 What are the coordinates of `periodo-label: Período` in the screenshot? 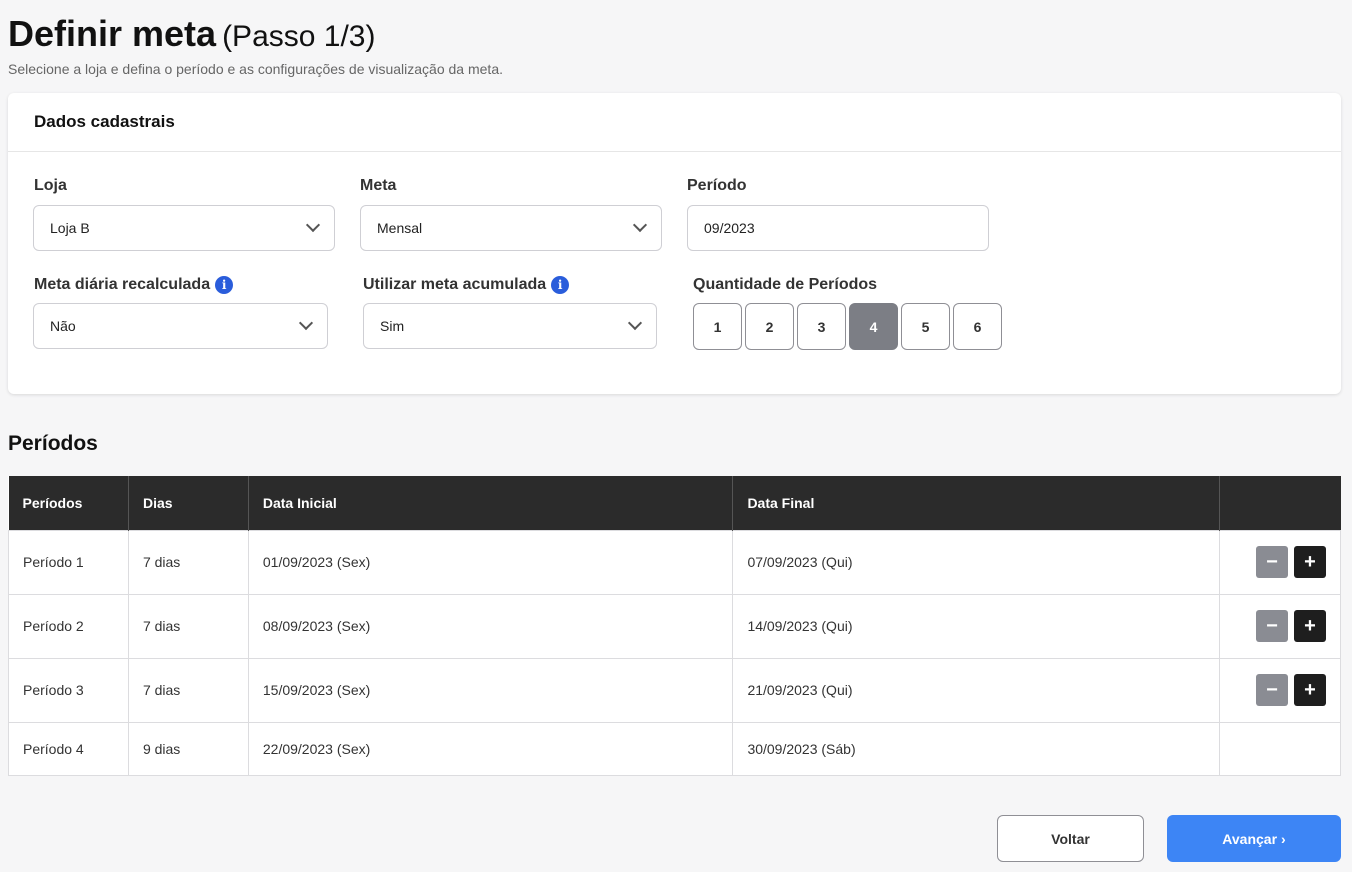 It's located at (717, 186).